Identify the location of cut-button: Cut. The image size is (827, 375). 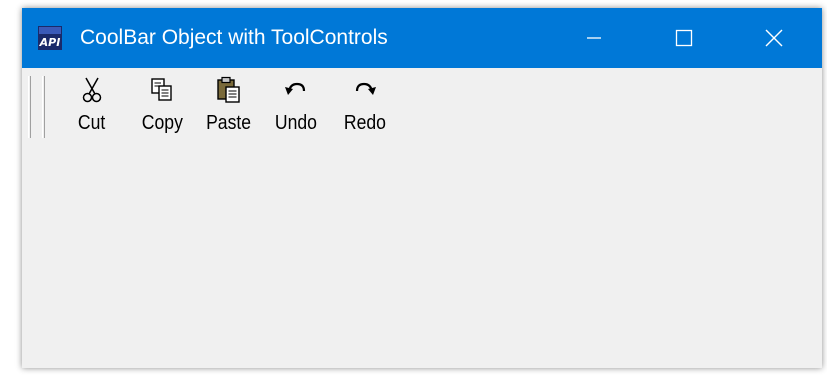
(92, 109).